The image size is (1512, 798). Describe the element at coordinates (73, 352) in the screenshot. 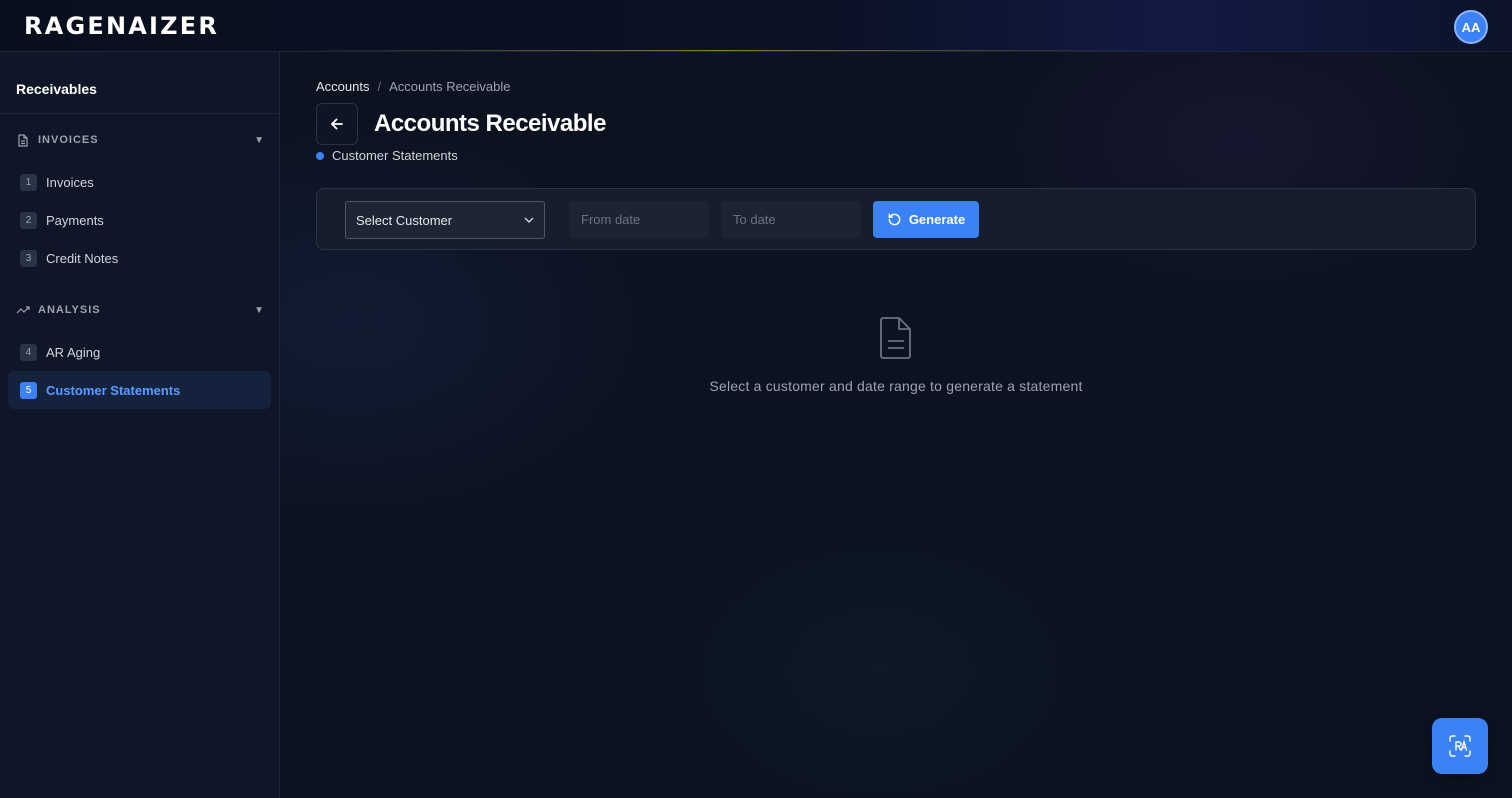

I see `sidebar-item-label: AR Aging` at that location.